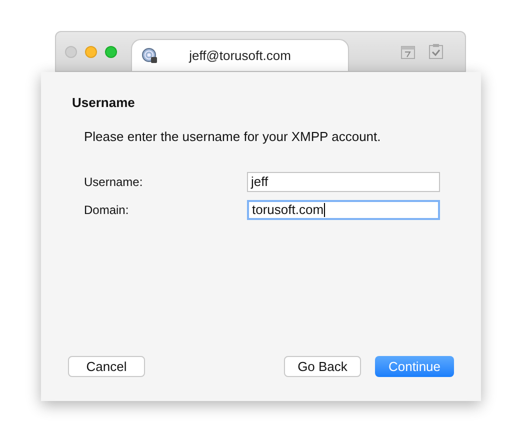 The height and width of the screenshot is (422, 522). I want to click on sheet-heading: Username, so click(104, 103).